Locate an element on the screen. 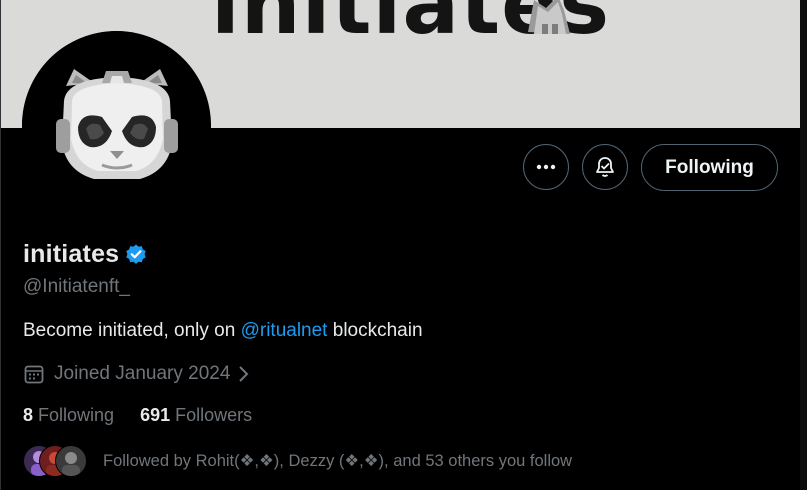 The image size is (807, 490). following-count: 8 is located at coordinates (28, 415).